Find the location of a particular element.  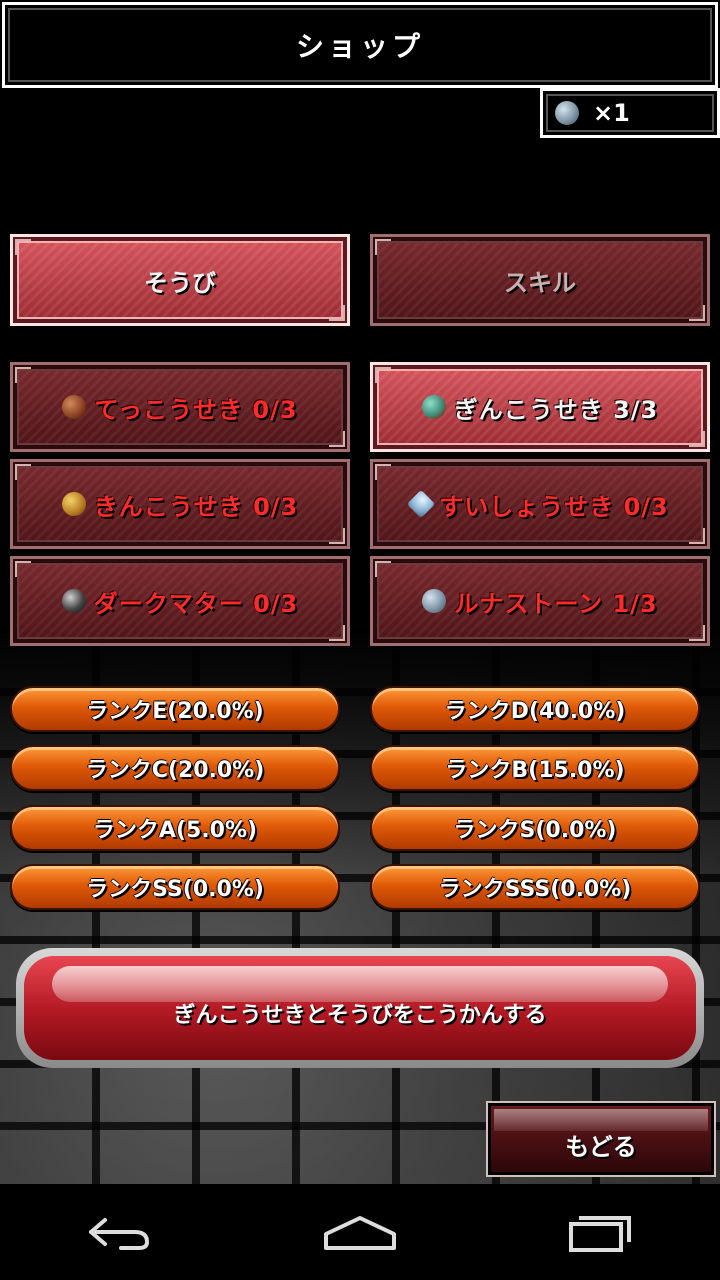

rank-b-badge: ランクB(15.0%) is located at coordinates (535, 768).